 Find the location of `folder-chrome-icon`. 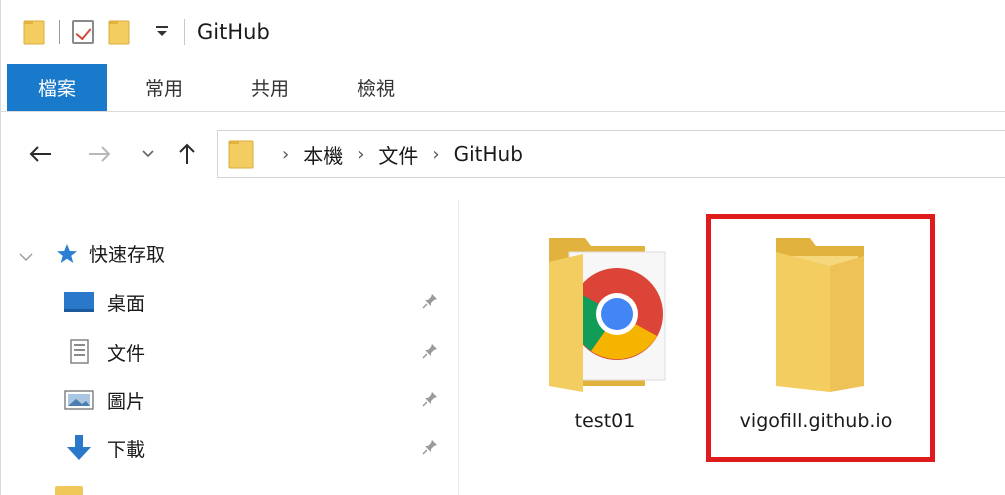

folder-chrome-icon is located at coordinates (607, 315).